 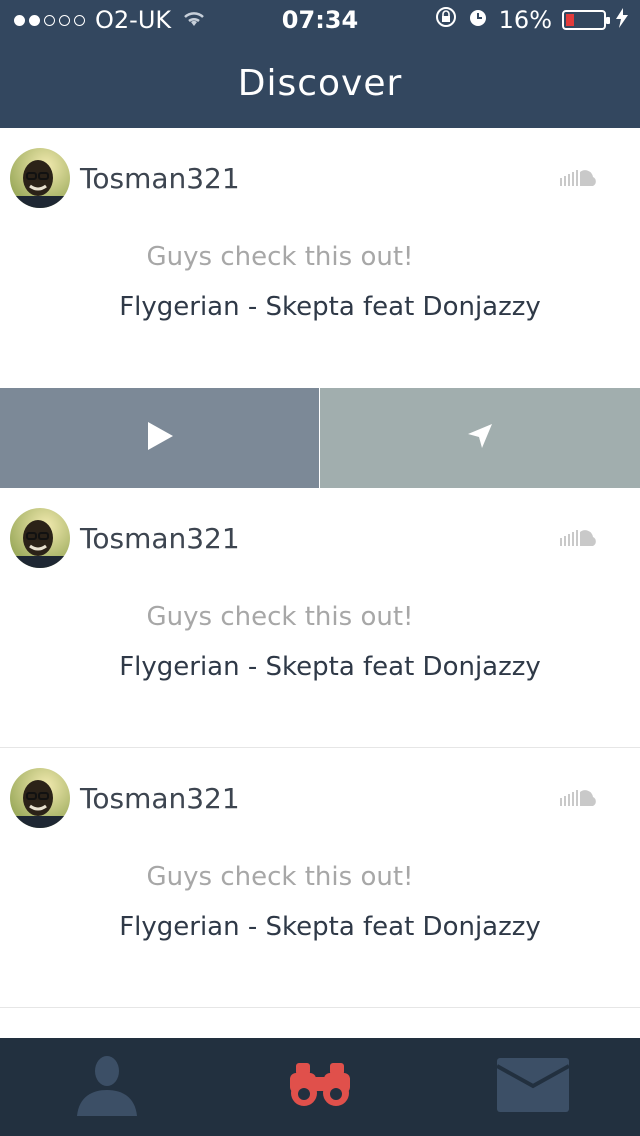 I want to click on location-arrow-icon, so click(x=480, y=438).